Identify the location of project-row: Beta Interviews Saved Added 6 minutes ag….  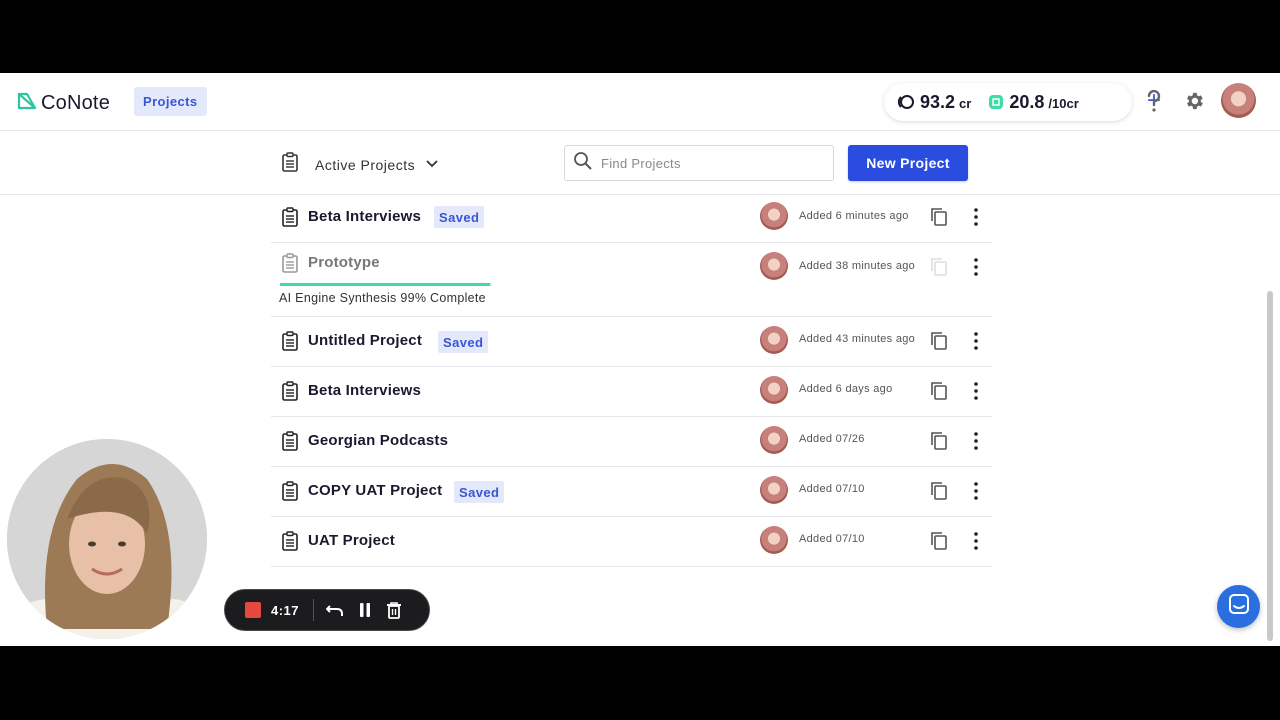
(631, 219).